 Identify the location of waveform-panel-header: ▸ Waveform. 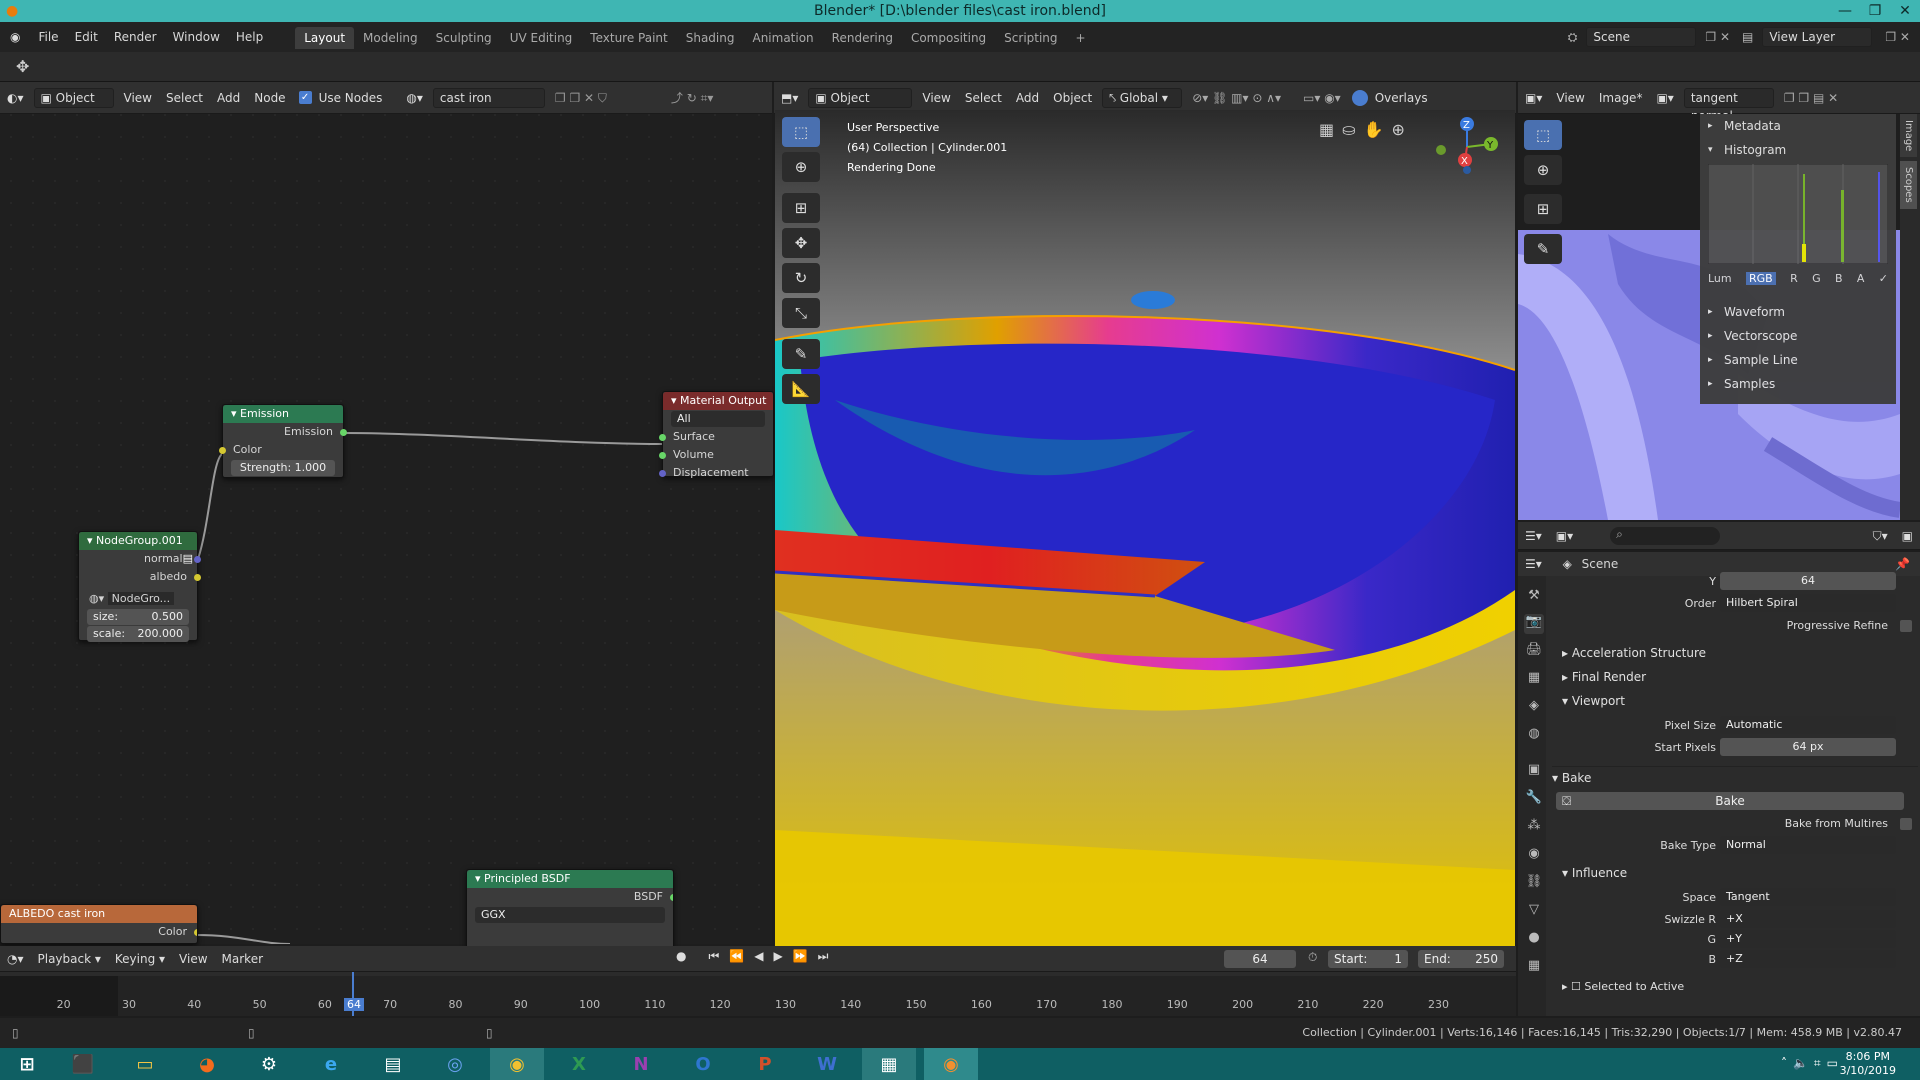
(1798, 312).